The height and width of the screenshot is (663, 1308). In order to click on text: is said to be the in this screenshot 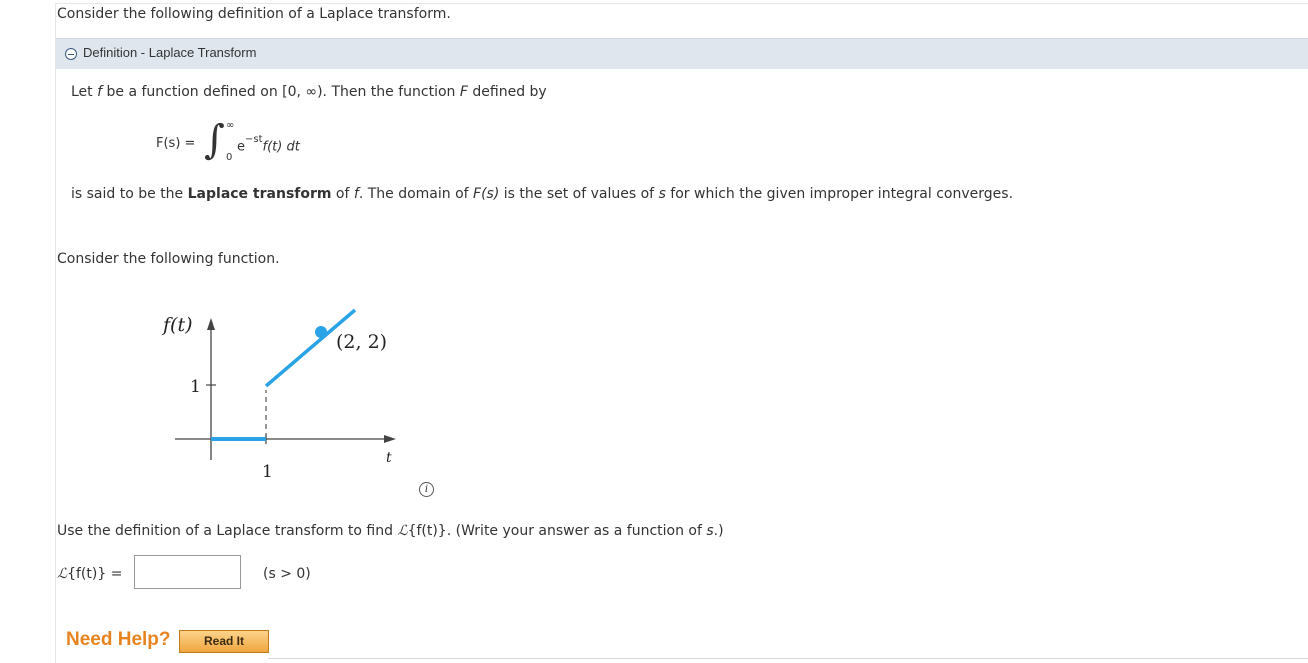, I will do `click(129, 194)`.